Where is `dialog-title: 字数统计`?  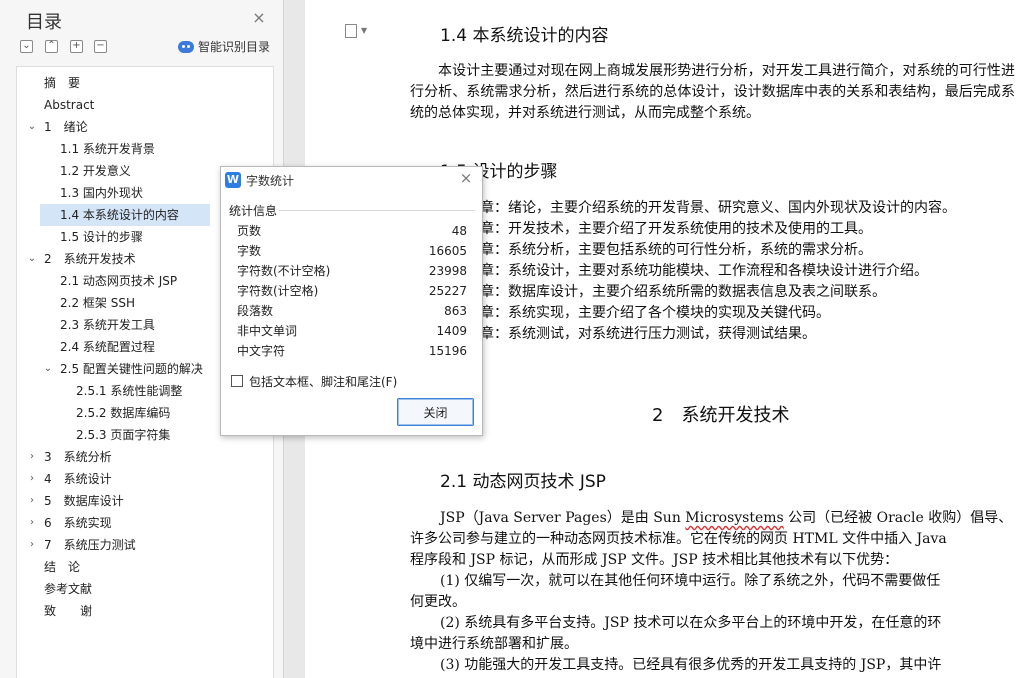 dialog-title: 字数统计 is located at coordinates (270, 181).